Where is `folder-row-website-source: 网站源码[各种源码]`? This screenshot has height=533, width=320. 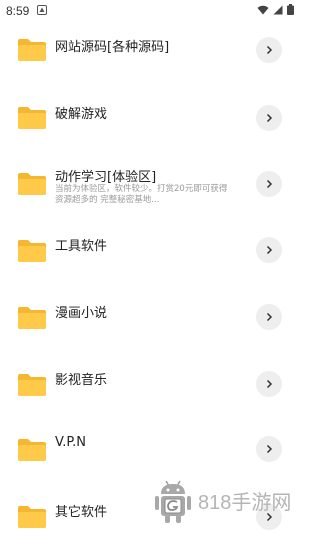
folder-row-website-source: 网站源码[各种源码] is located at coordinates (150, 49).